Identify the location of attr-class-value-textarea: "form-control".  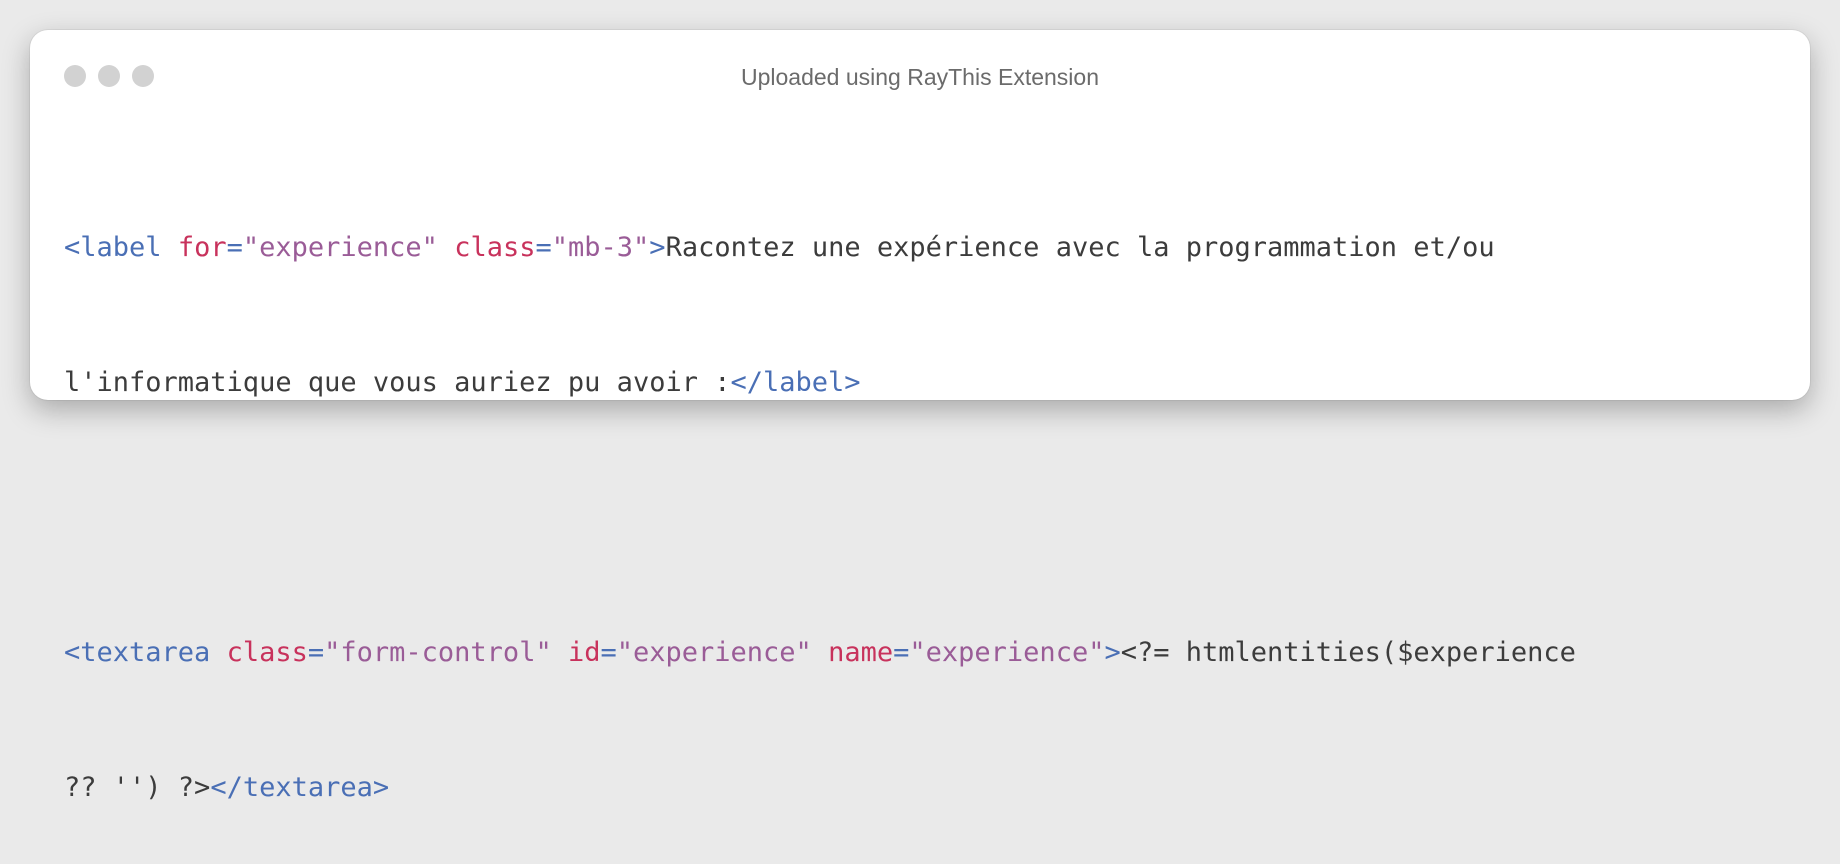
(438, 652).